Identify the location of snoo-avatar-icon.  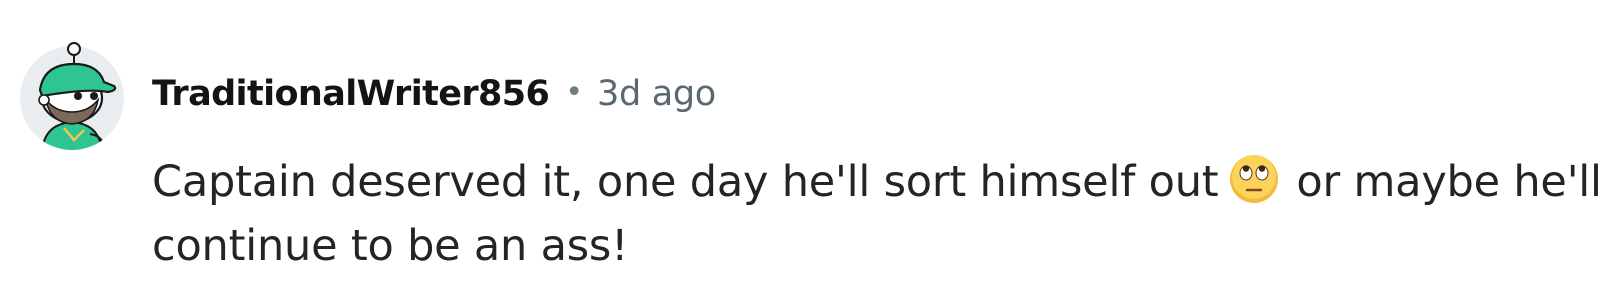
(72, 96).